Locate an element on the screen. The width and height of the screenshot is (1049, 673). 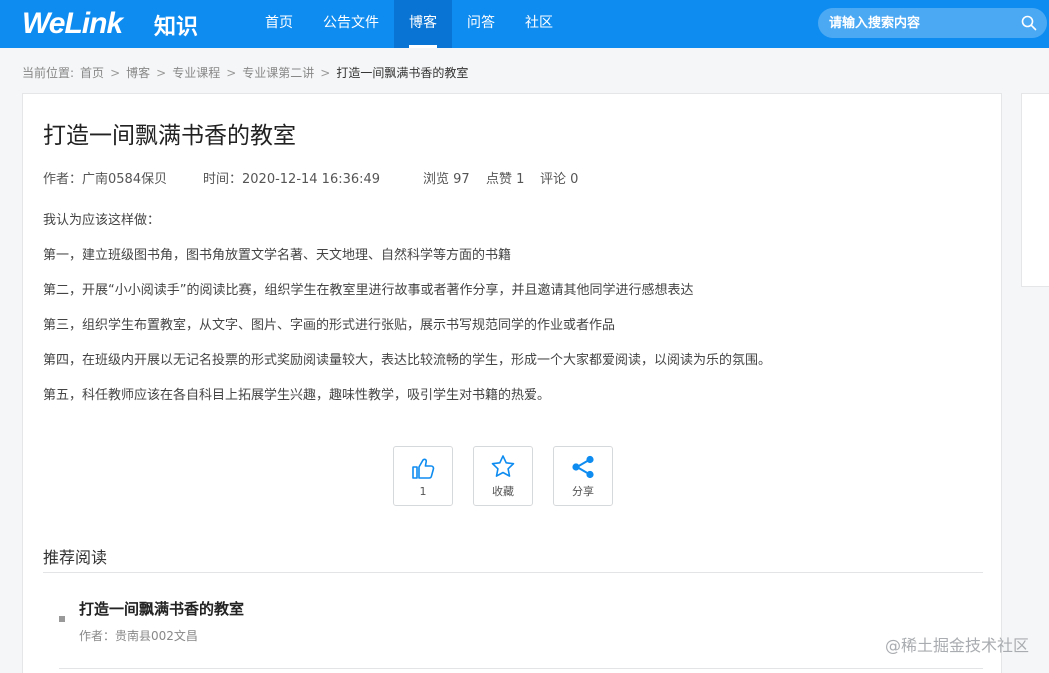
like-count: 1 is located at coordinates (423, 491).